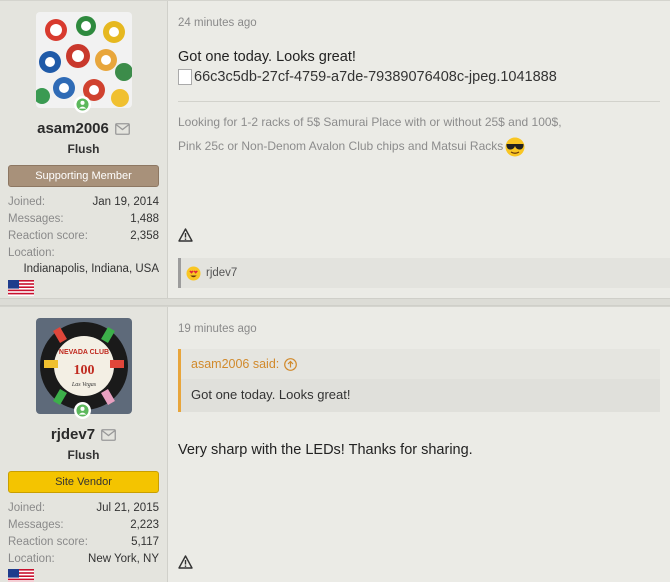  I want to click on avatar, so click(83, 60).